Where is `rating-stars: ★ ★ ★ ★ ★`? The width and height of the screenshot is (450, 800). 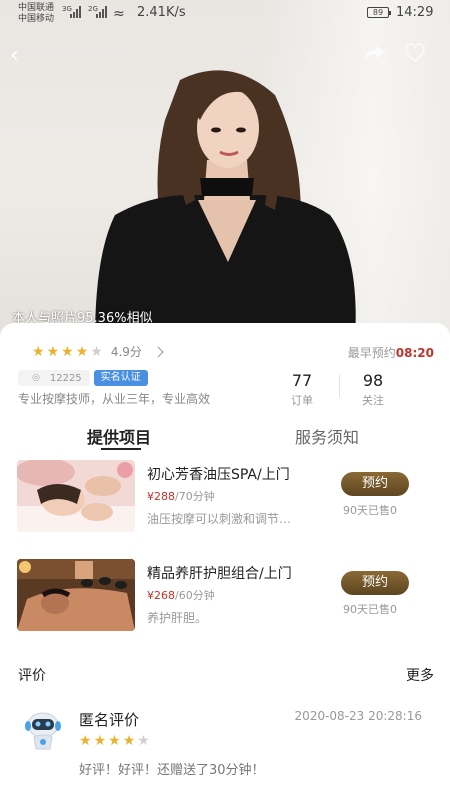
rating-stars: ★ ★ ★ ★ ★ is located at coordinates (68, 352).